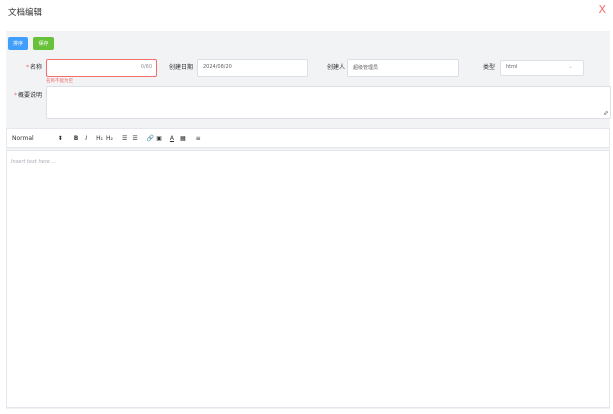 The width and height of the screenshot is (613, 414). I want to click on ordered-list-button: ☰, so click(124, 138).